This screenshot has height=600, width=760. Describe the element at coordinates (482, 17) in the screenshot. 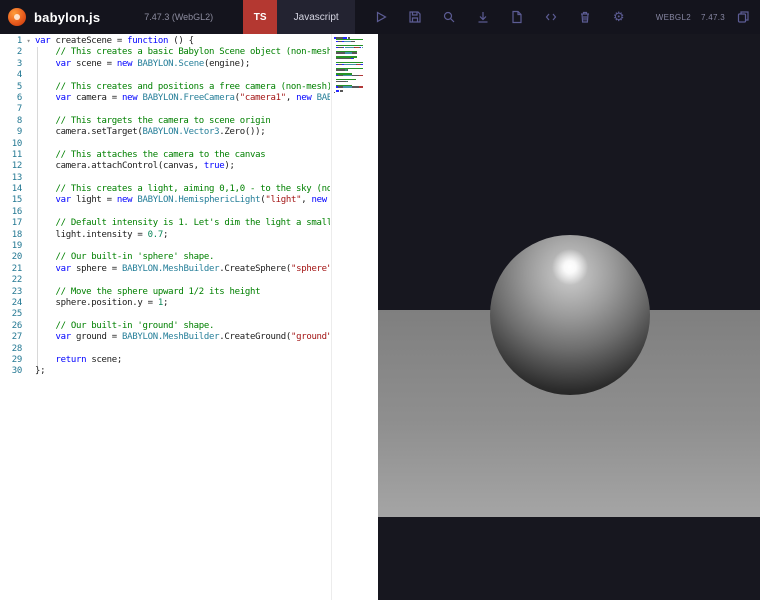

I see `download-button` at that location.